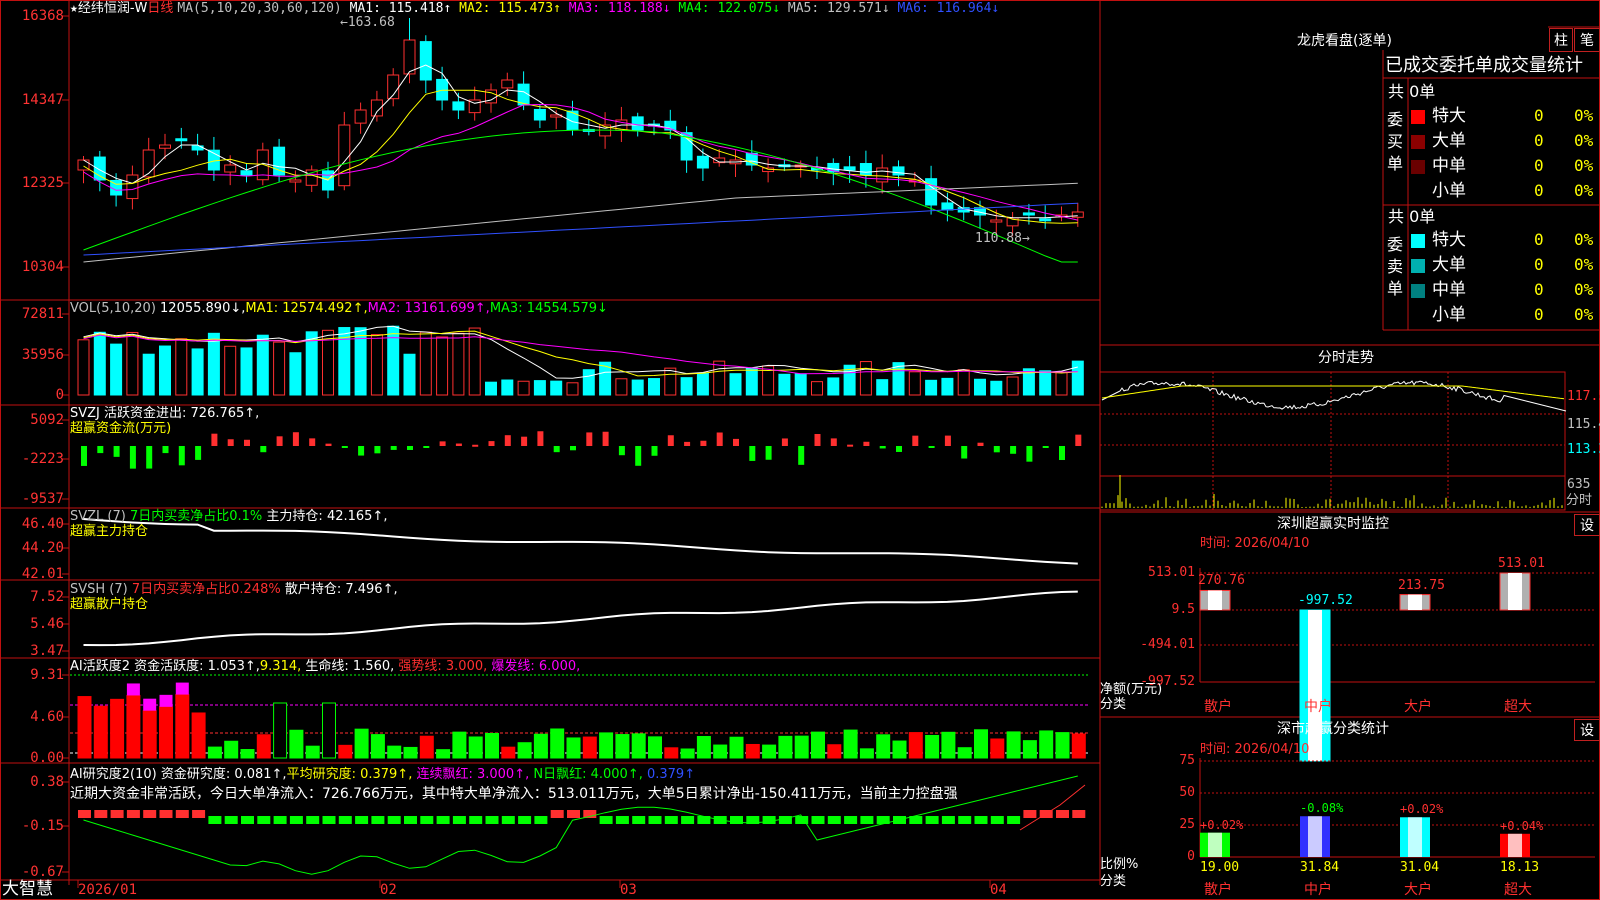  I want to click on svzl-header: SVZL (7) 7日内买卖净占比0.1% 主力持仓: 42.165↑,, so click(228, 516).